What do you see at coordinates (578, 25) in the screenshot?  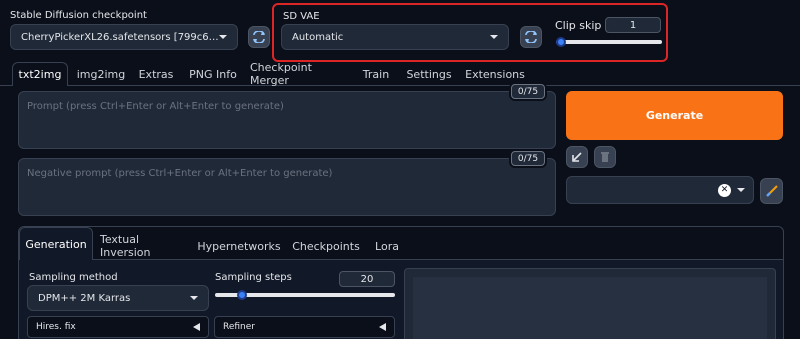 I see `clip-skip-label: Clip skip` at bounding box center [578, 25].